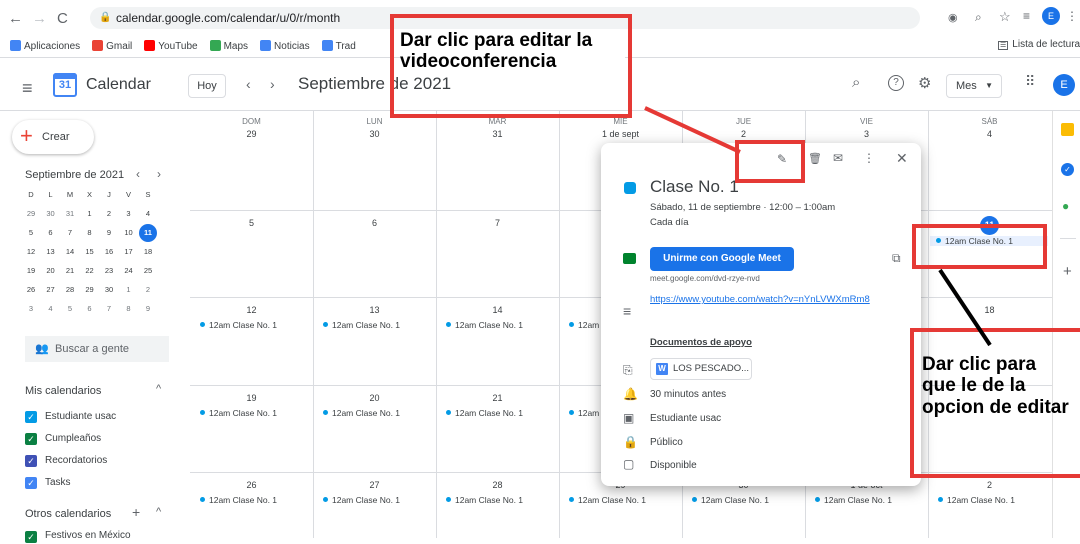 The height and width of the screenshot is (544, 1080). I want to click on annotation-arrows, so click(818, 226).